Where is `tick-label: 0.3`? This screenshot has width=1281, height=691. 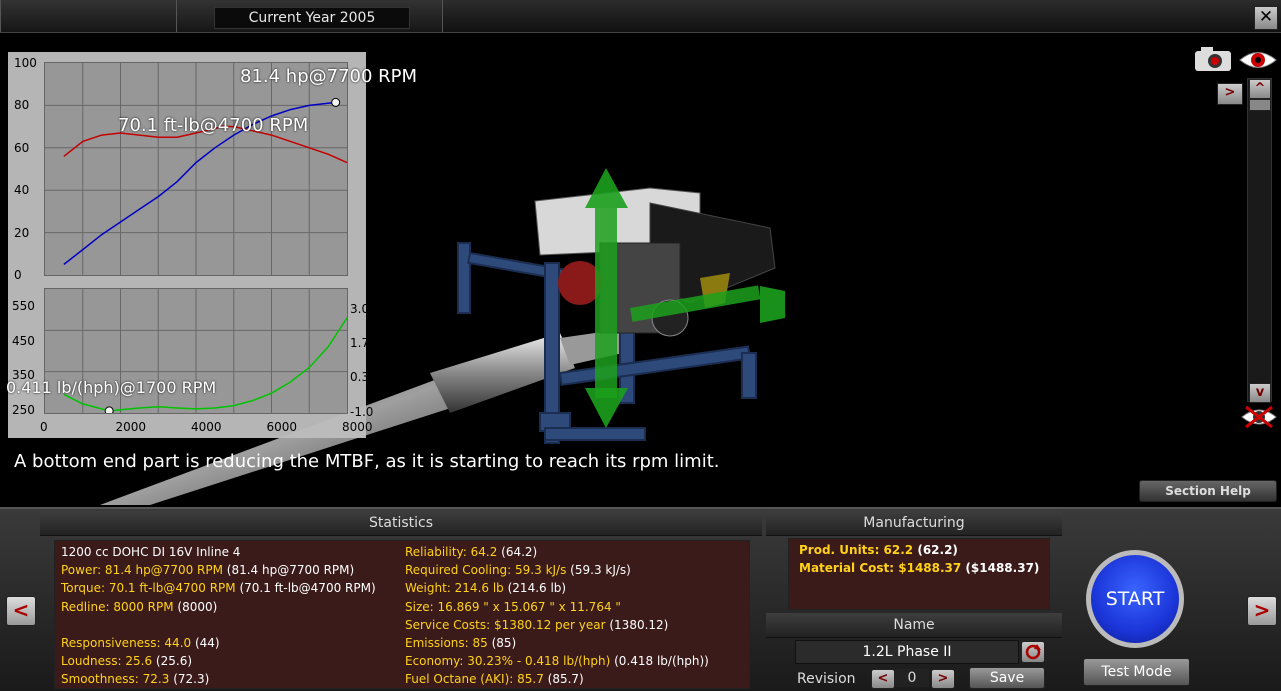
tick-label: 0.3 is located at coordinates (360, 377).